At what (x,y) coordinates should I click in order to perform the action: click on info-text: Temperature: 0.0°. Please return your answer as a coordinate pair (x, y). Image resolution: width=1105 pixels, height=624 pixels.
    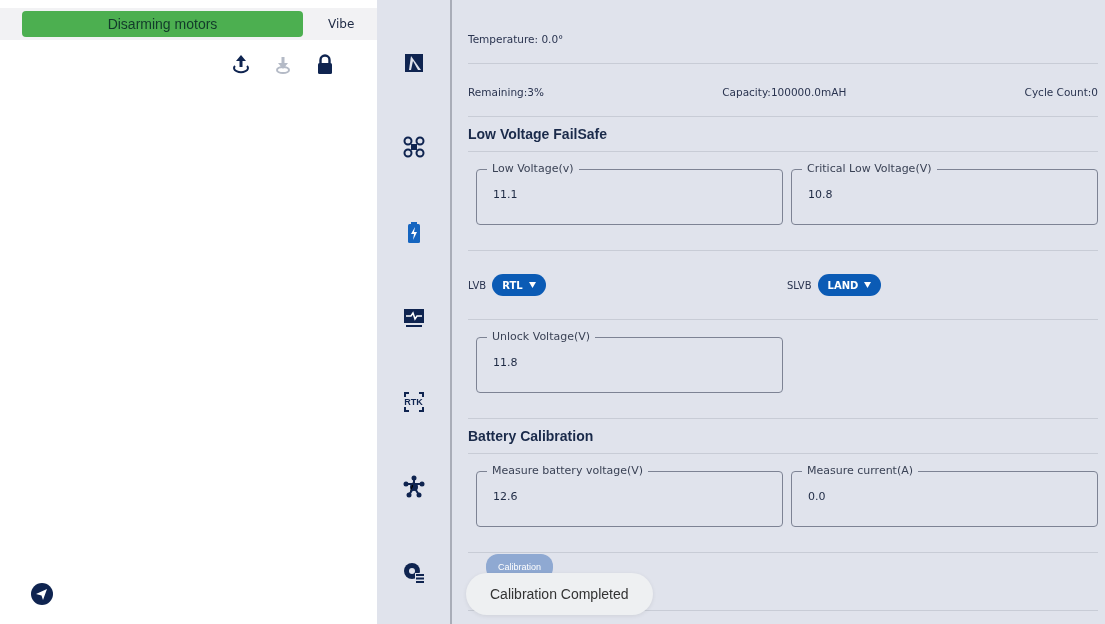
    Looking at the image, I should click on (516, 39).